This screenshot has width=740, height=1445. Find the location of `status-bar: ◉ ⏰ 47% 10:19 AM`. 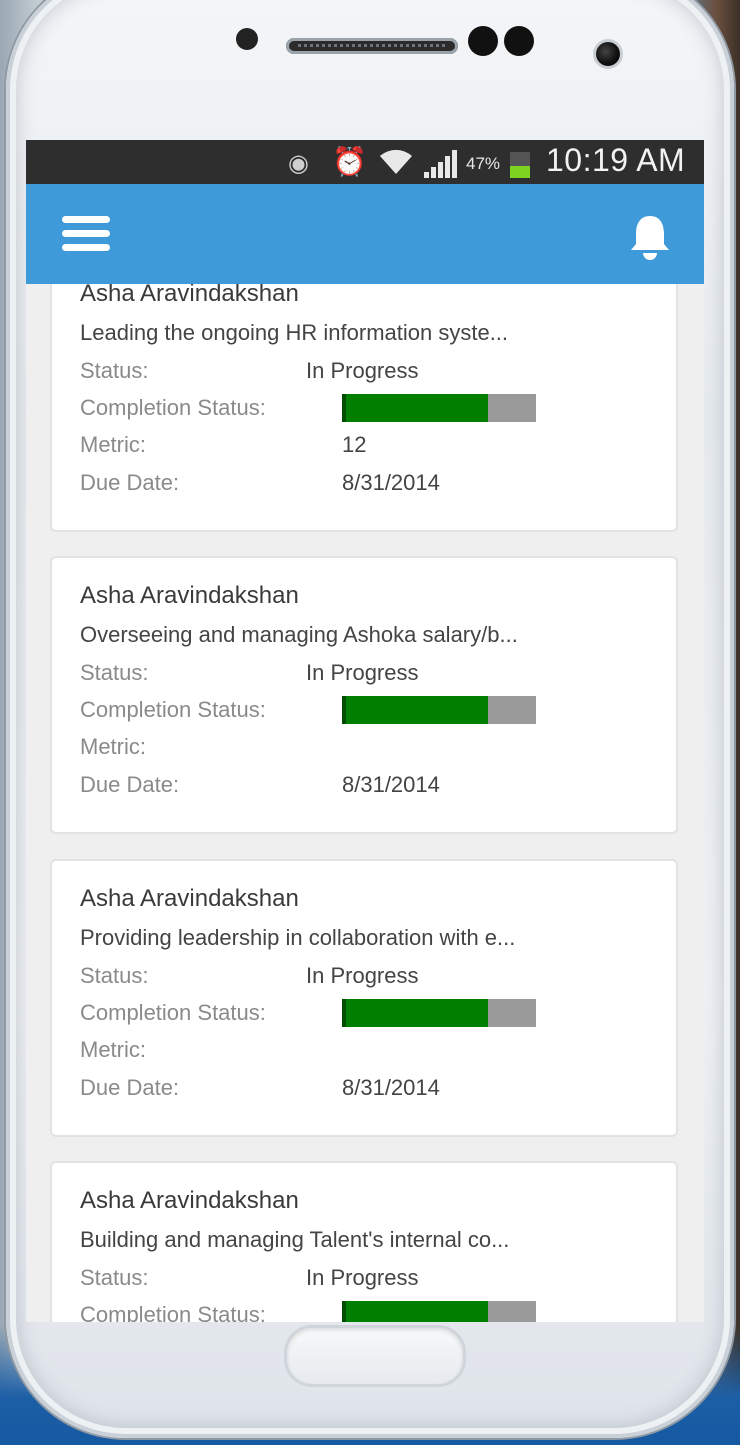

status-bar: ◉ ⏰ 47% 10:19 AM is located at coordinates (365, 162).